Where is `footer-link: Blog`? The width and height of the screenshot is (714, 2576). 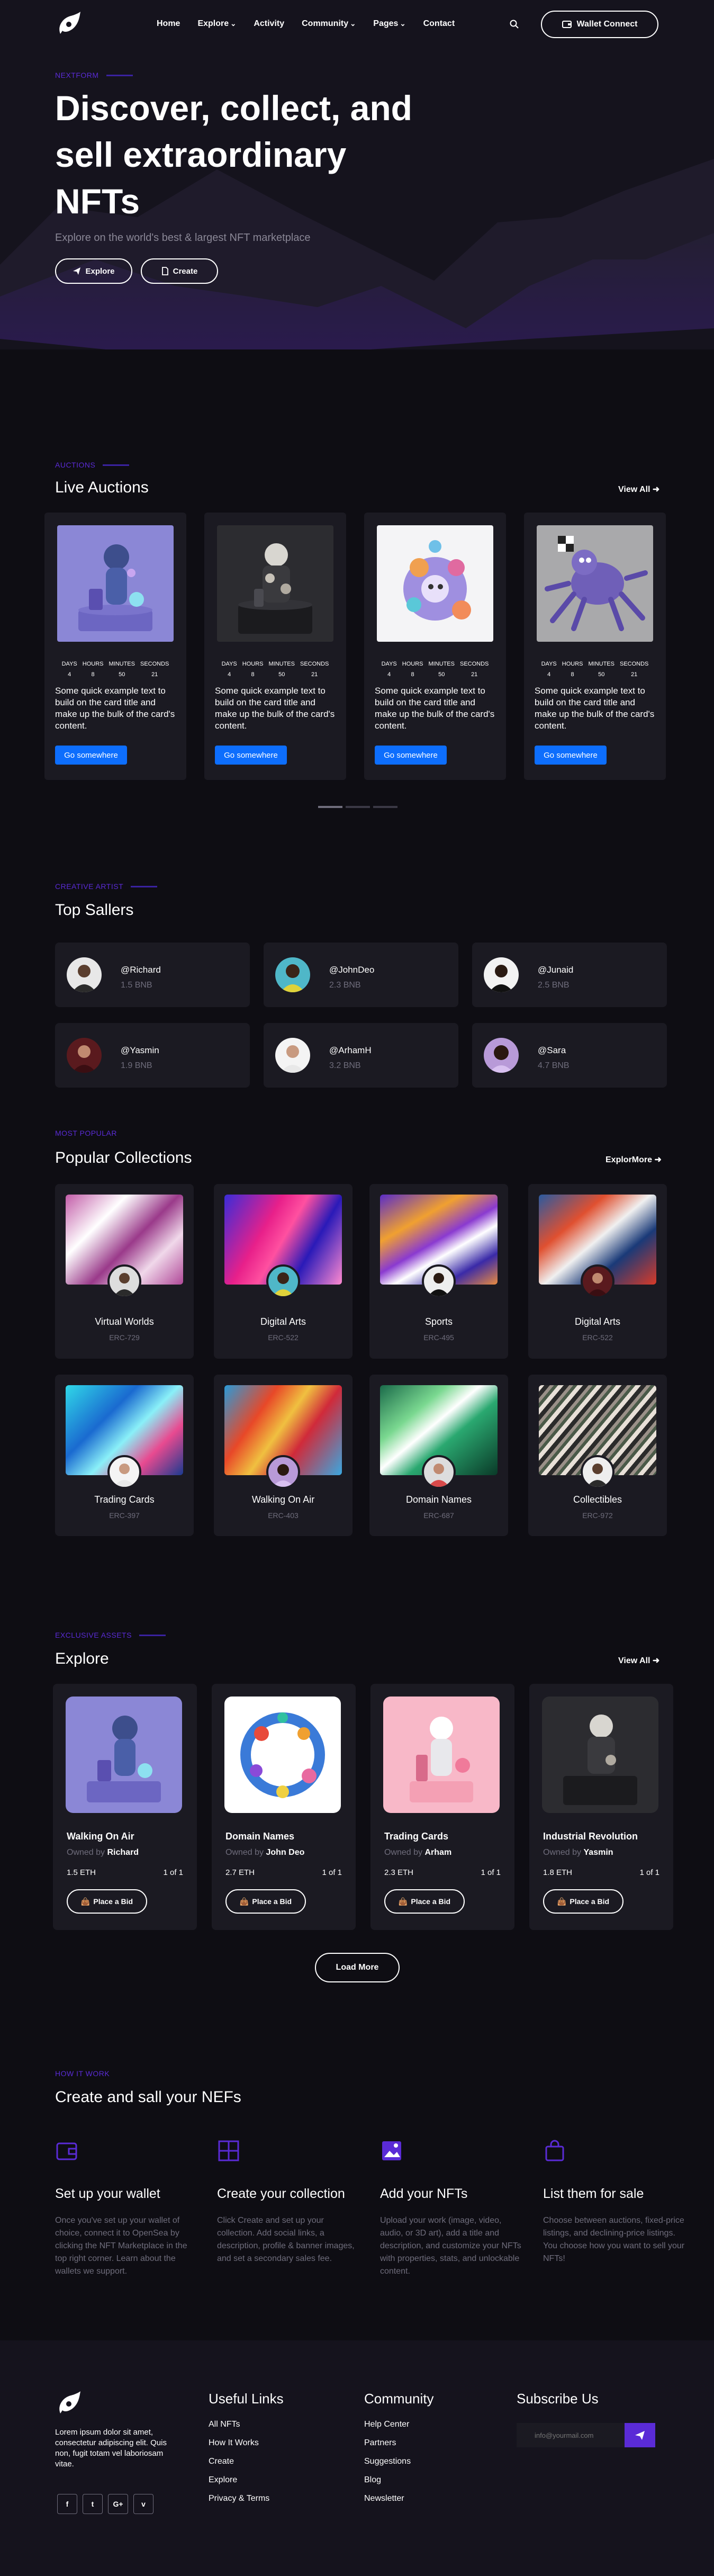
footer-link: Blog is located at coordinates (387, 2480).